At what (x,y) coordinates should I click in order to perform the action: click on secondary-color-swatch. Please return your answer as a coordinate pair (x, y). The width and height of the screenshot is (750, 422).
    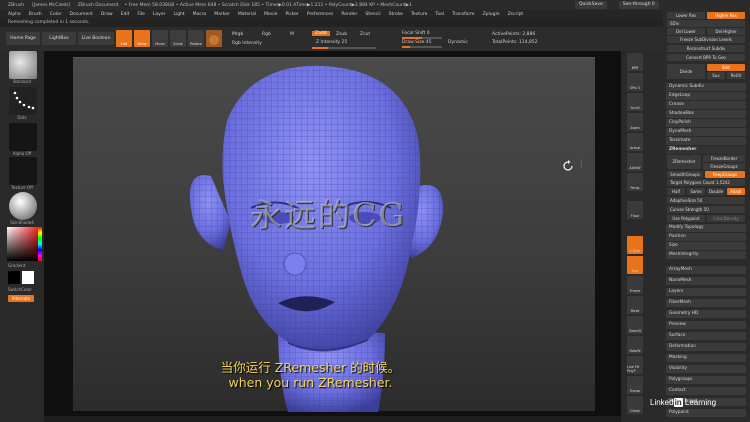
    Looking at the image, I should click on (28, 277).